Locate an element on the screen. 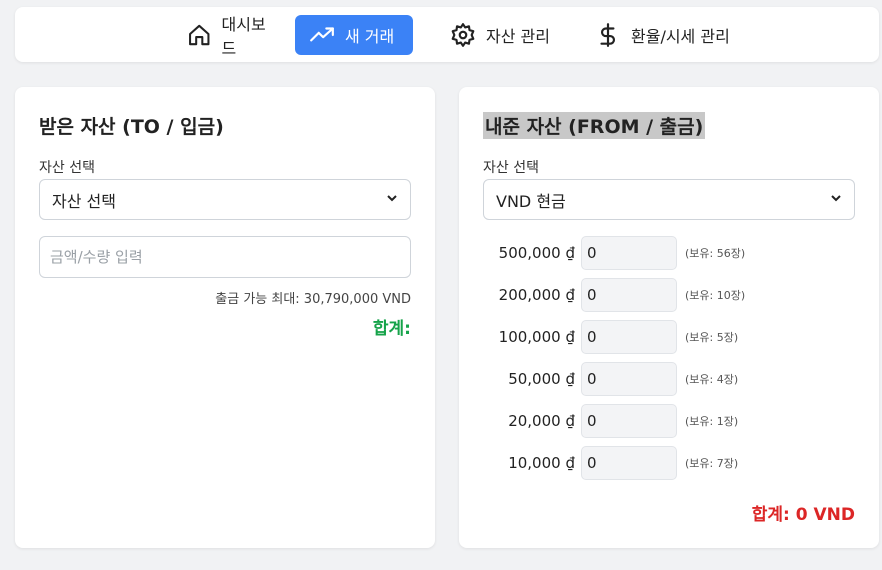 The width and height of the screenshot is (882, 570). denomination-holding: (보유: 1장) is located at coordinates (712, 421).